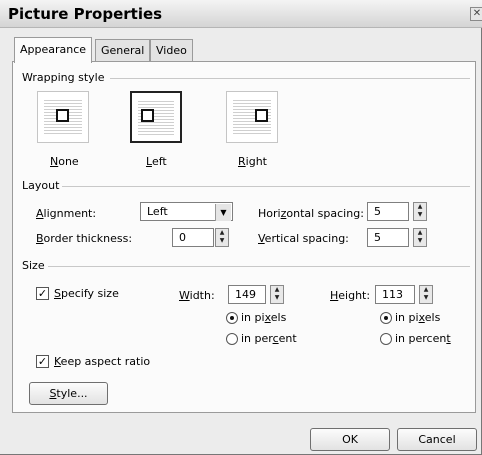  Describe the element at coordinates (423, 338) in the screenshot. I see `height-percent-label: in percent` at that location.